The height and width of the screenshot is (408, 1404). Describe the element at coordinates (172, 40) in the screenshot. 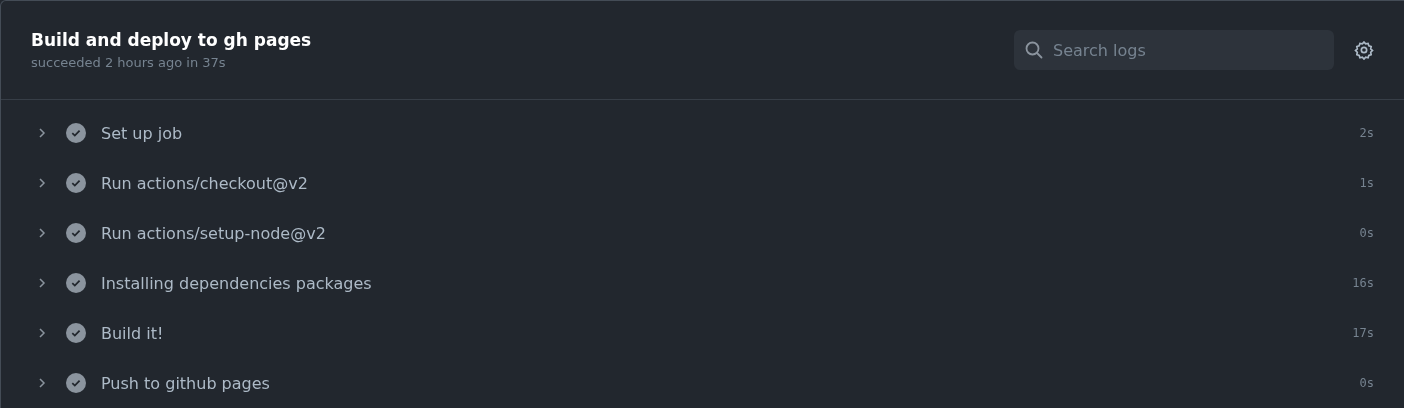

I see `job-title: Build and deploy to gh pages` at that location.